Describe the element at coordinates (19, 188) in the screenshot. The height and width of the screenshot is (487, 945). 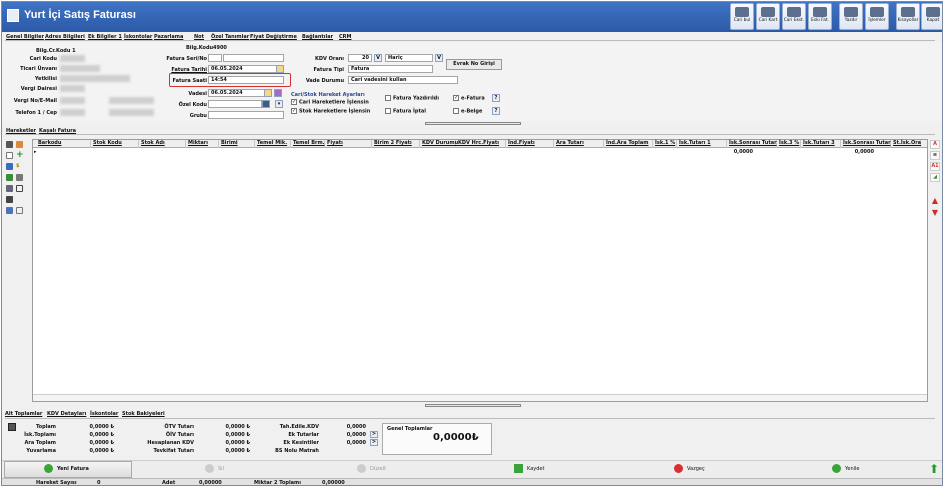
I see `window-icon` at that location.